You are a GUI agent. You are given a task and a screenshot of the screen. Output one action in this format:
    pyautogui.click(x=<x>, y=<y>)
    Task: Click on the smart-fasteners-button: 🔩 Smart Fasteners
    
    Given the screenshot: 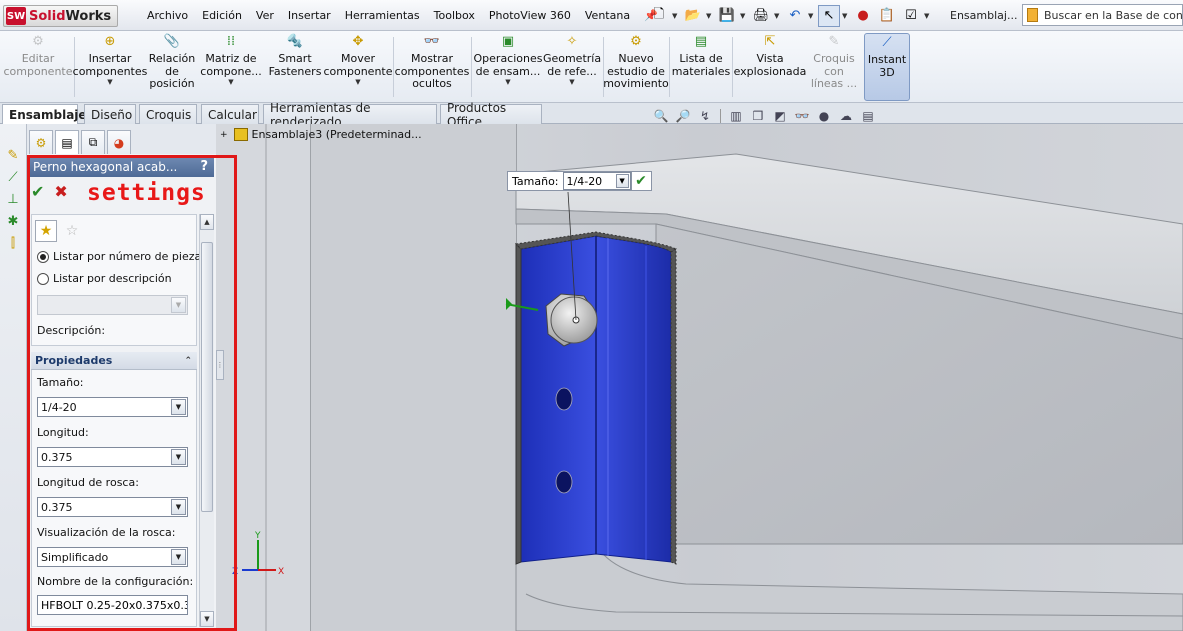 What is the action you would take?
    pyautogui.click(x=295, y=67)
    